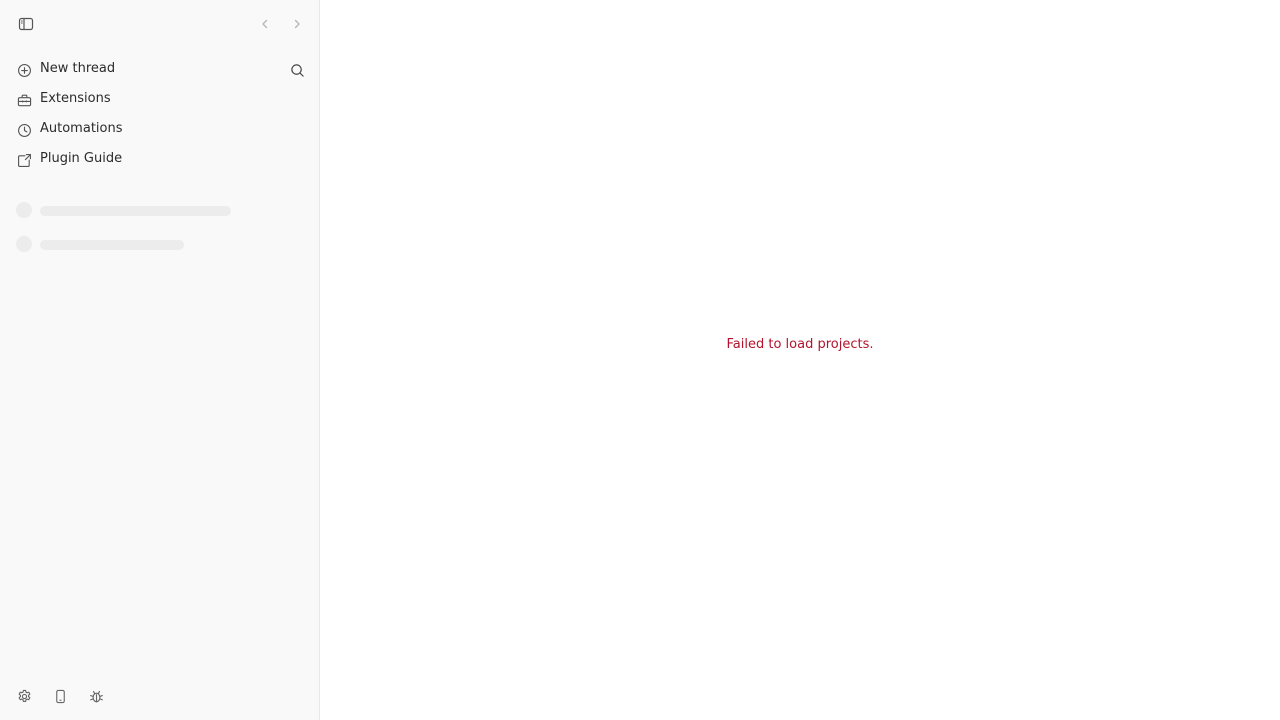 The image size is (1280, 720). I want to click on chevron-right-icon, so click(297, 24).